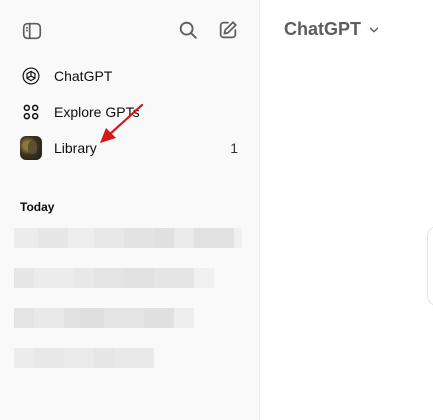  What do you see at coordinates (37, 207) in the screenshot?
I see `section-heading-today: Today` at bounding box center [37, 207].